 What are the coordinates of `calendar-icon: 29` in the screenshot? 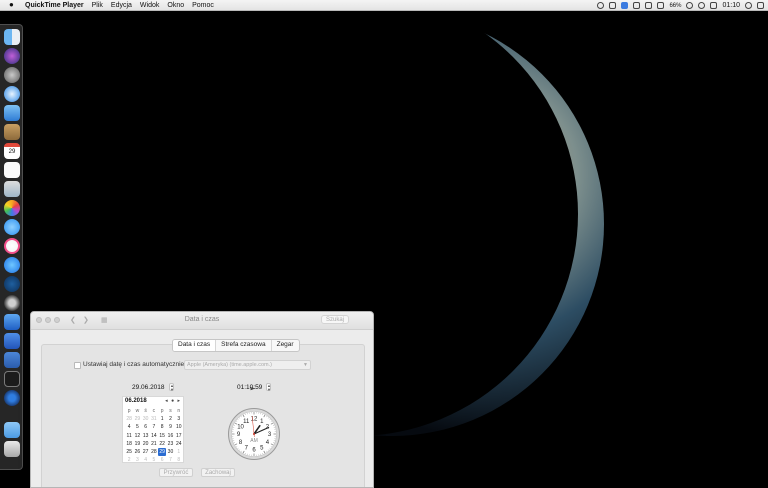 It's located at (12, 151).